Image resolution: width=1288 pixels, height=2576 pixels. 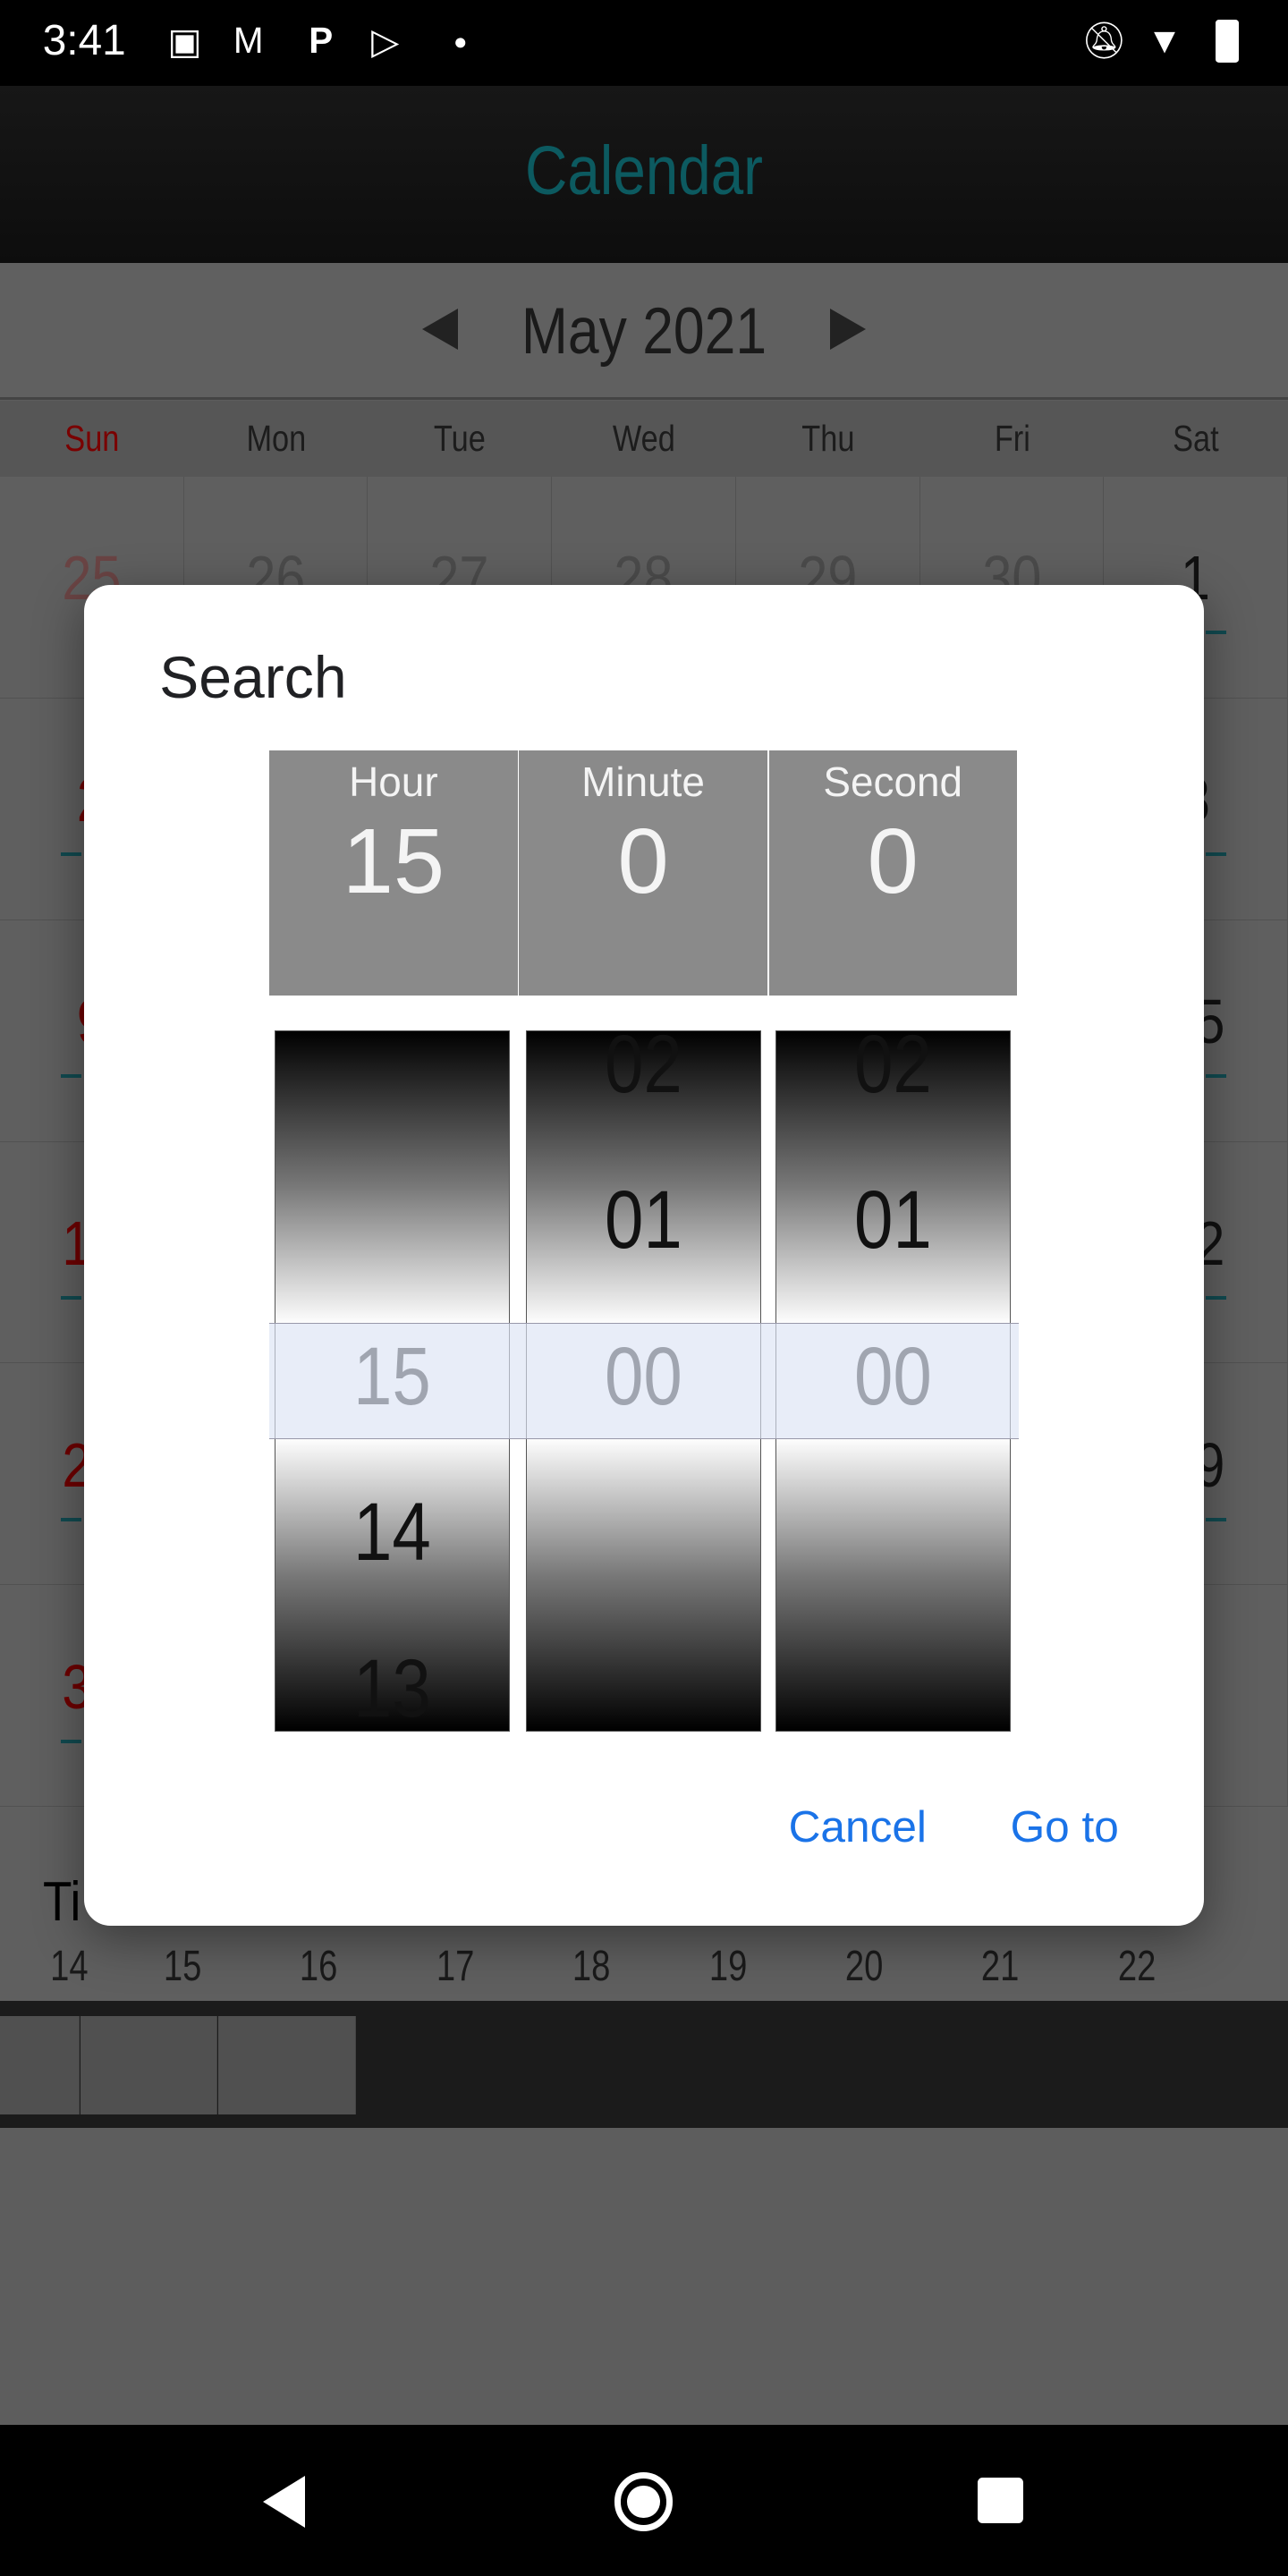 I want to click on app-title: Calendar, so click(x=644, y=170).